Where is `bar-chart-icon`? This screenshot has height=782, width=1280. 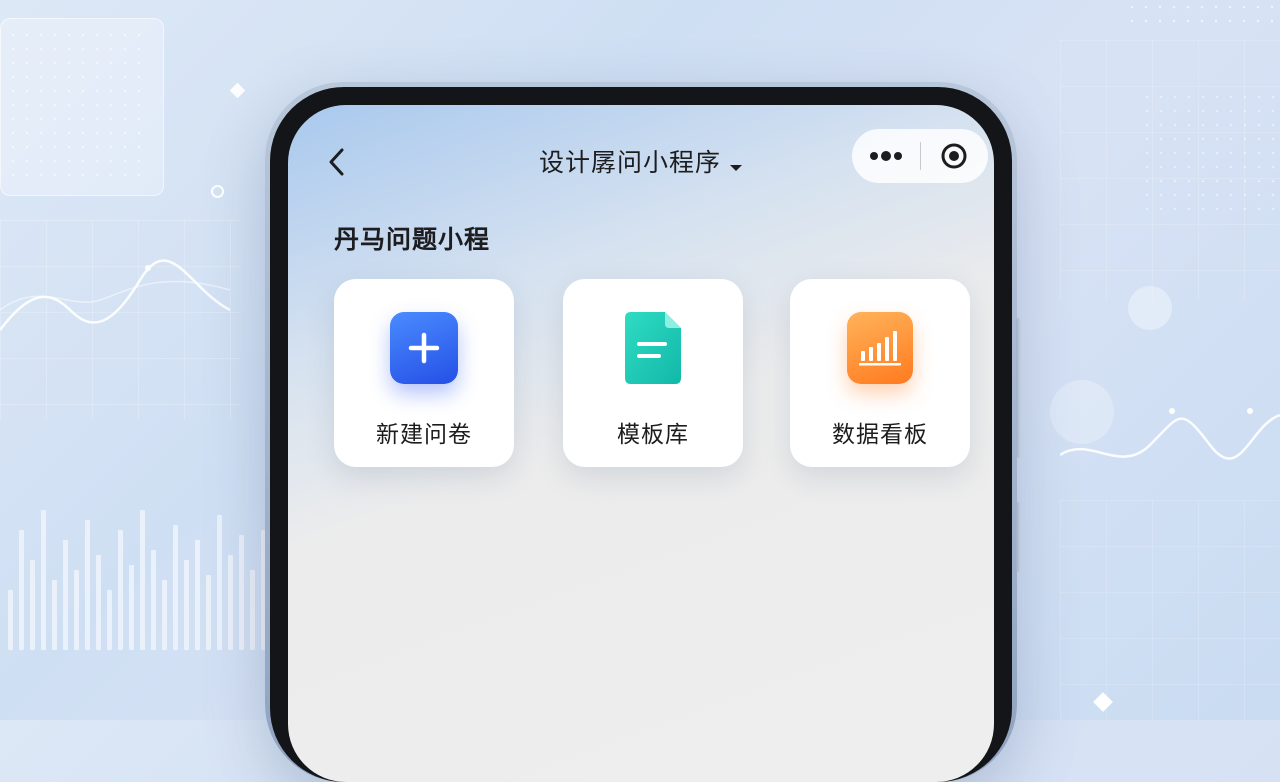
bar-chart-icon is located at coordinates (880, 348).